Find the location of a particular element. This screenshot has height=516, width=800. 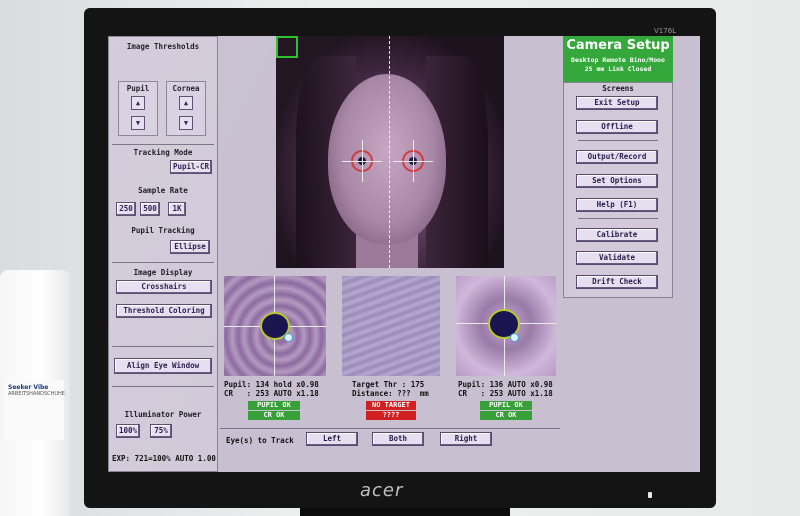

camera-image is located at coordinates (390, 152).